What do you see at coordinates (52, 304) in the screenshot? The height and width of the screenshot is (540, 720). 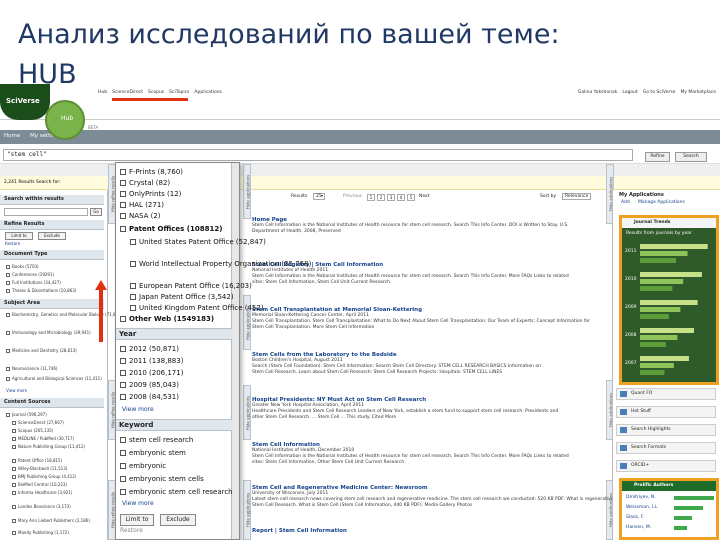 I see `subject-area-heading: Subject Area` at bounding box center [52, 304].